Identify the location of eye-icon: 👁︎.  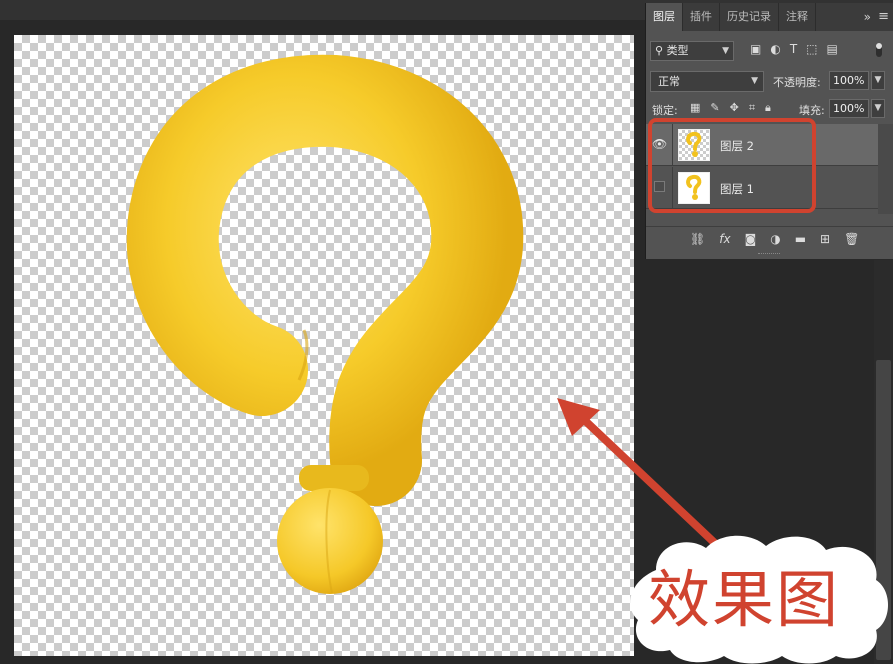
(659, 144).